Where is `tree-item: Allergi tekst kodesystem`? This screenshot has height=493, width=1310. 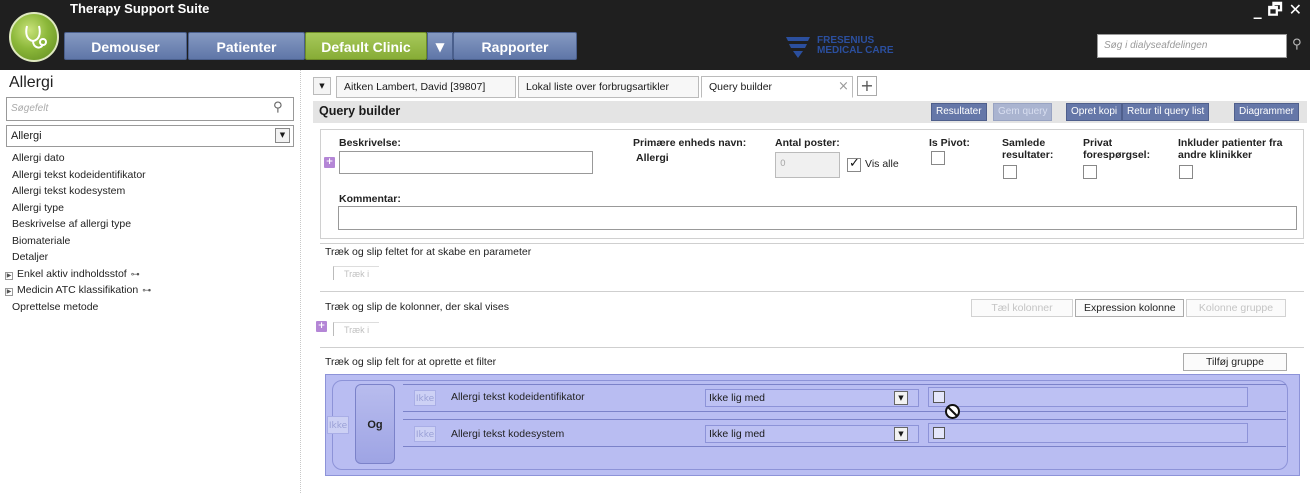
tree-item: Allergi tekst kodesystem is located at coordinates (81, 191).